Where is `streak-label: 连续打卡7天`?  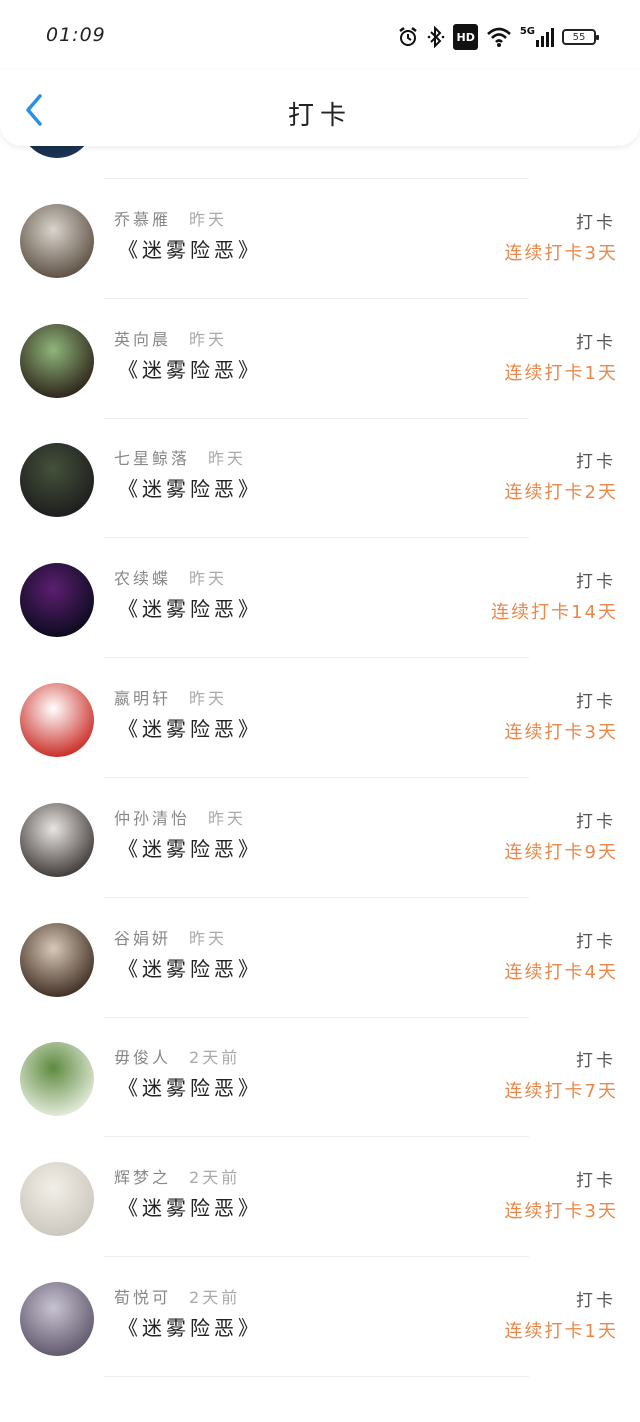
streak-label: 连续打卡7天 is located at coordinates (561, 1092).